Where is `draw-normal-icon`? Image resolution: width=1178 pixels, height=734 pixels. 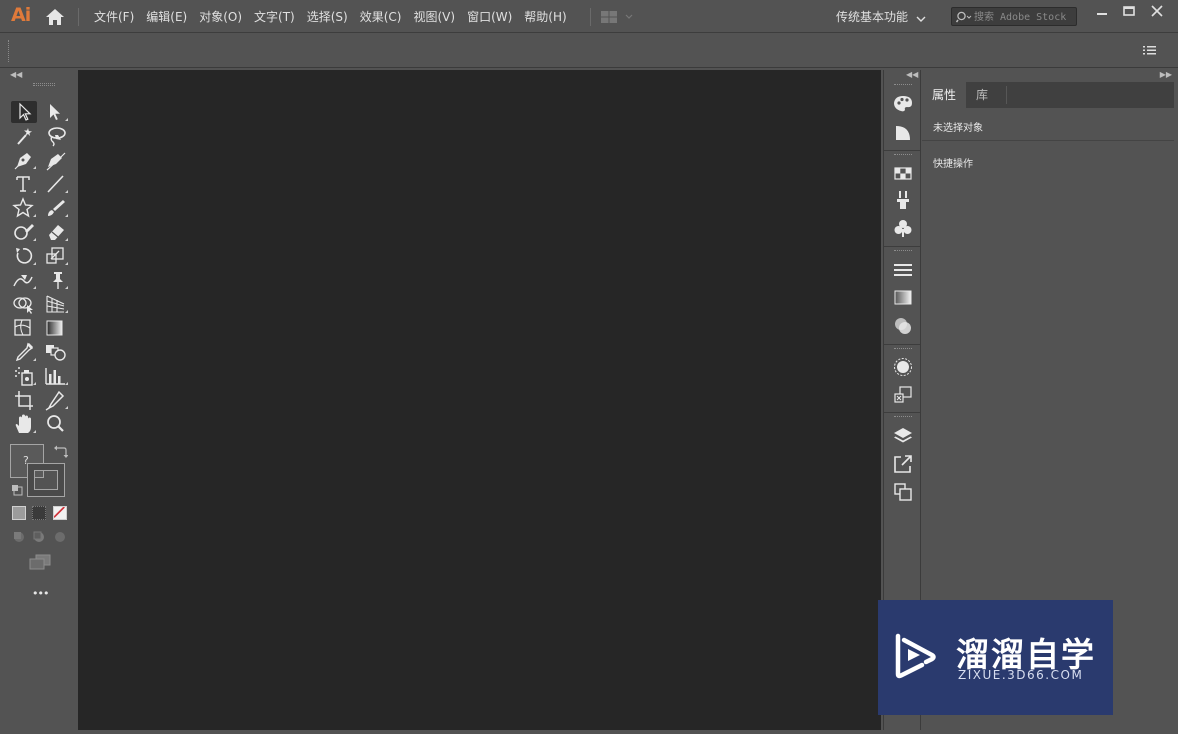 draw-normal-icon is located at coordinates (19, 537).